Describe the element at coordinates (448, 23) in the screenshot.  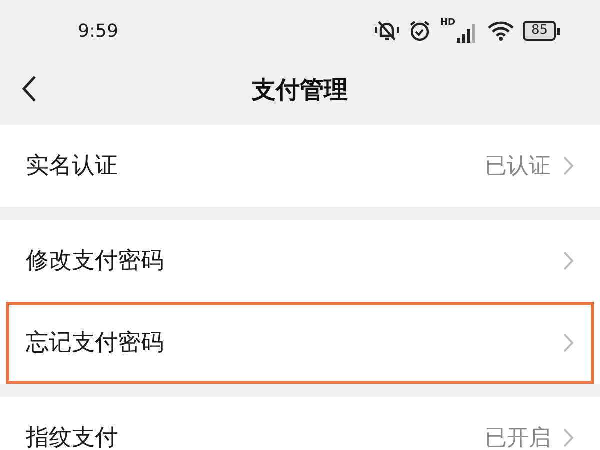
I see `network-label: HD` at that location.